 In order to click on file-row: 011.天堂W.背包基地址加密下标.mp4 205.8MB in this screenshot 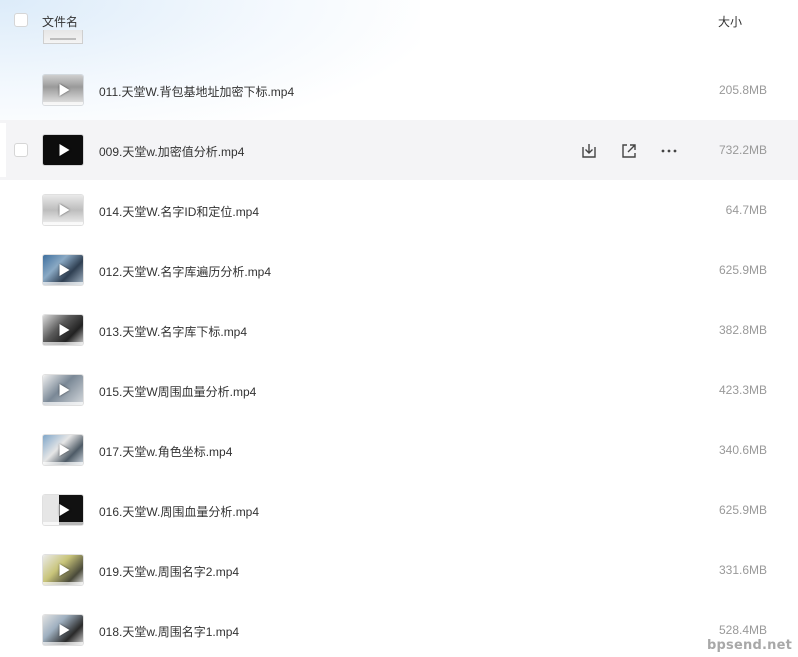, I will do `click(399, 90)`.